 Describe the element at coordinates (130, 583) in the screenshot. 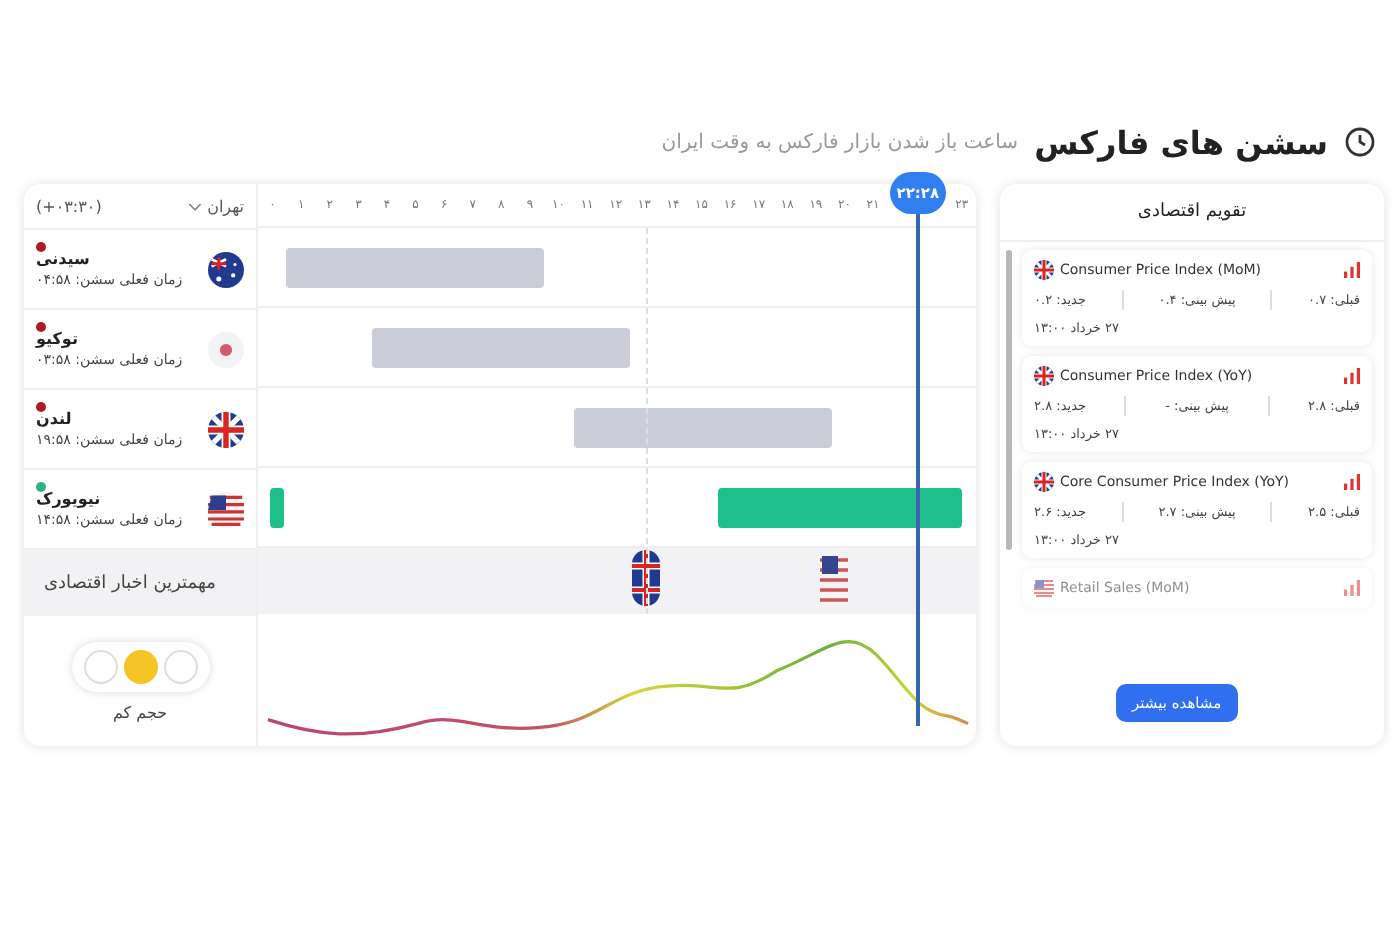

I see `news-label: مهمترین اخبار اقتصادی` at that location.